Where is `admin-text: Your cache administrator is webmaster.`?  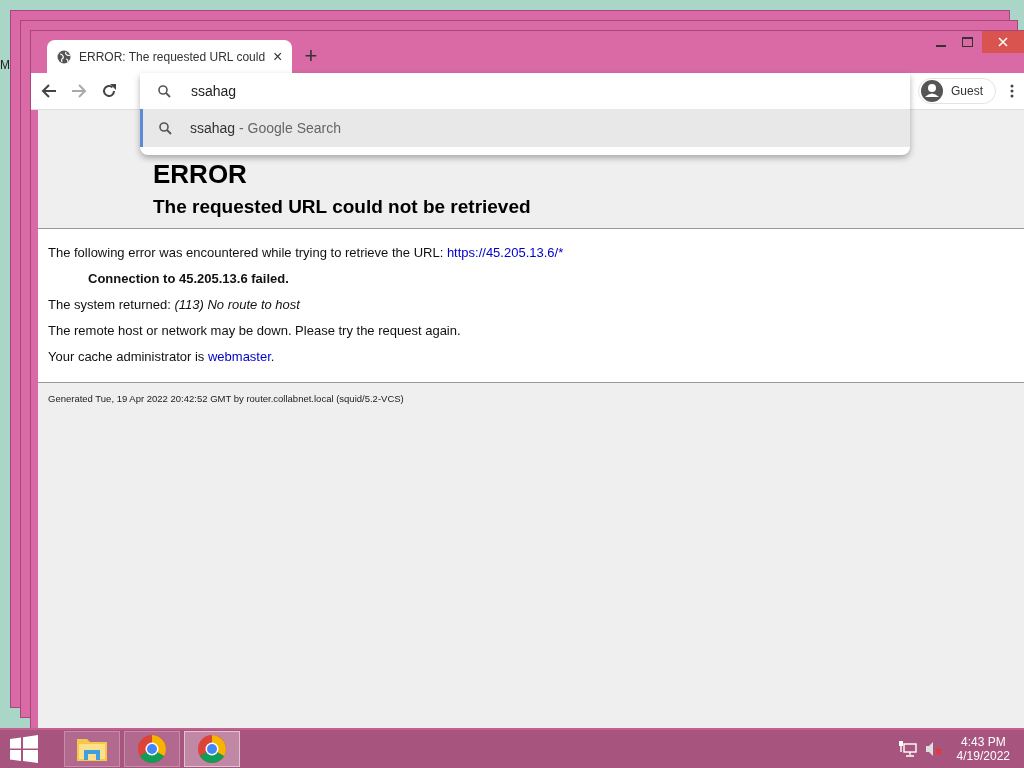
admin-text: Your cache administrator is webmaster. is located at coordinates (162, 356).